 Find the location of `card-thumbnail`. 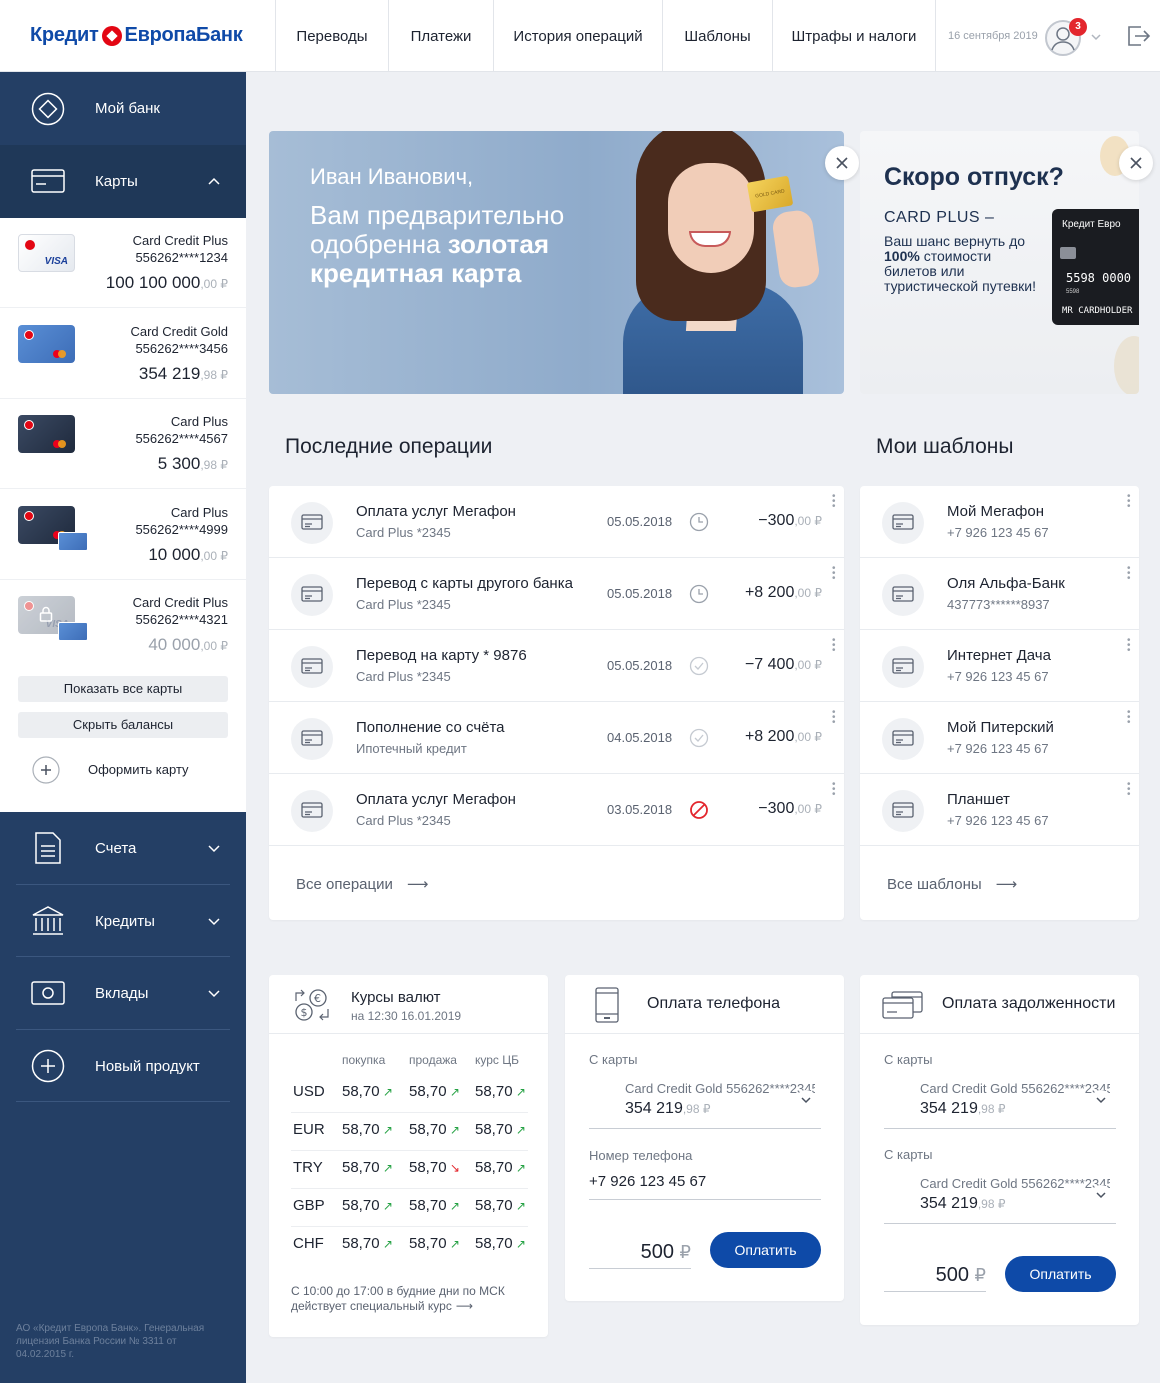

card-thumbnail is located at coordinates (46, 344).